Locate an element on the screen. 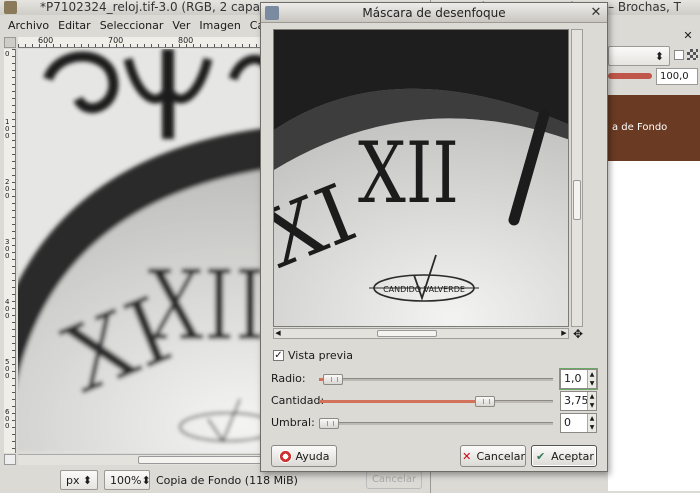 This screenshot has height=493, width=700. ruler-label: 700 is located at coordinates (116, 40).